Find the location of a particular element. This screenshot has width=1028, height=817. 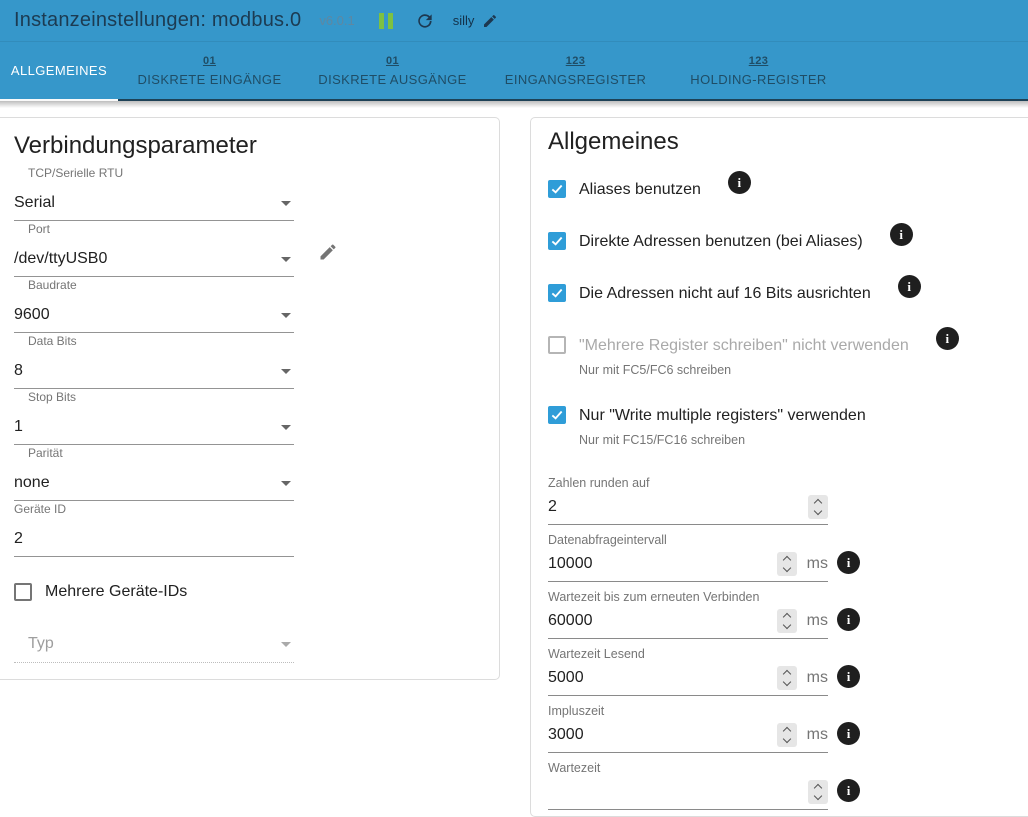

tab-diskrete-ausgaenge: 01 DISKRETE AUSGÄNGE is located at coordinates (392, 70).